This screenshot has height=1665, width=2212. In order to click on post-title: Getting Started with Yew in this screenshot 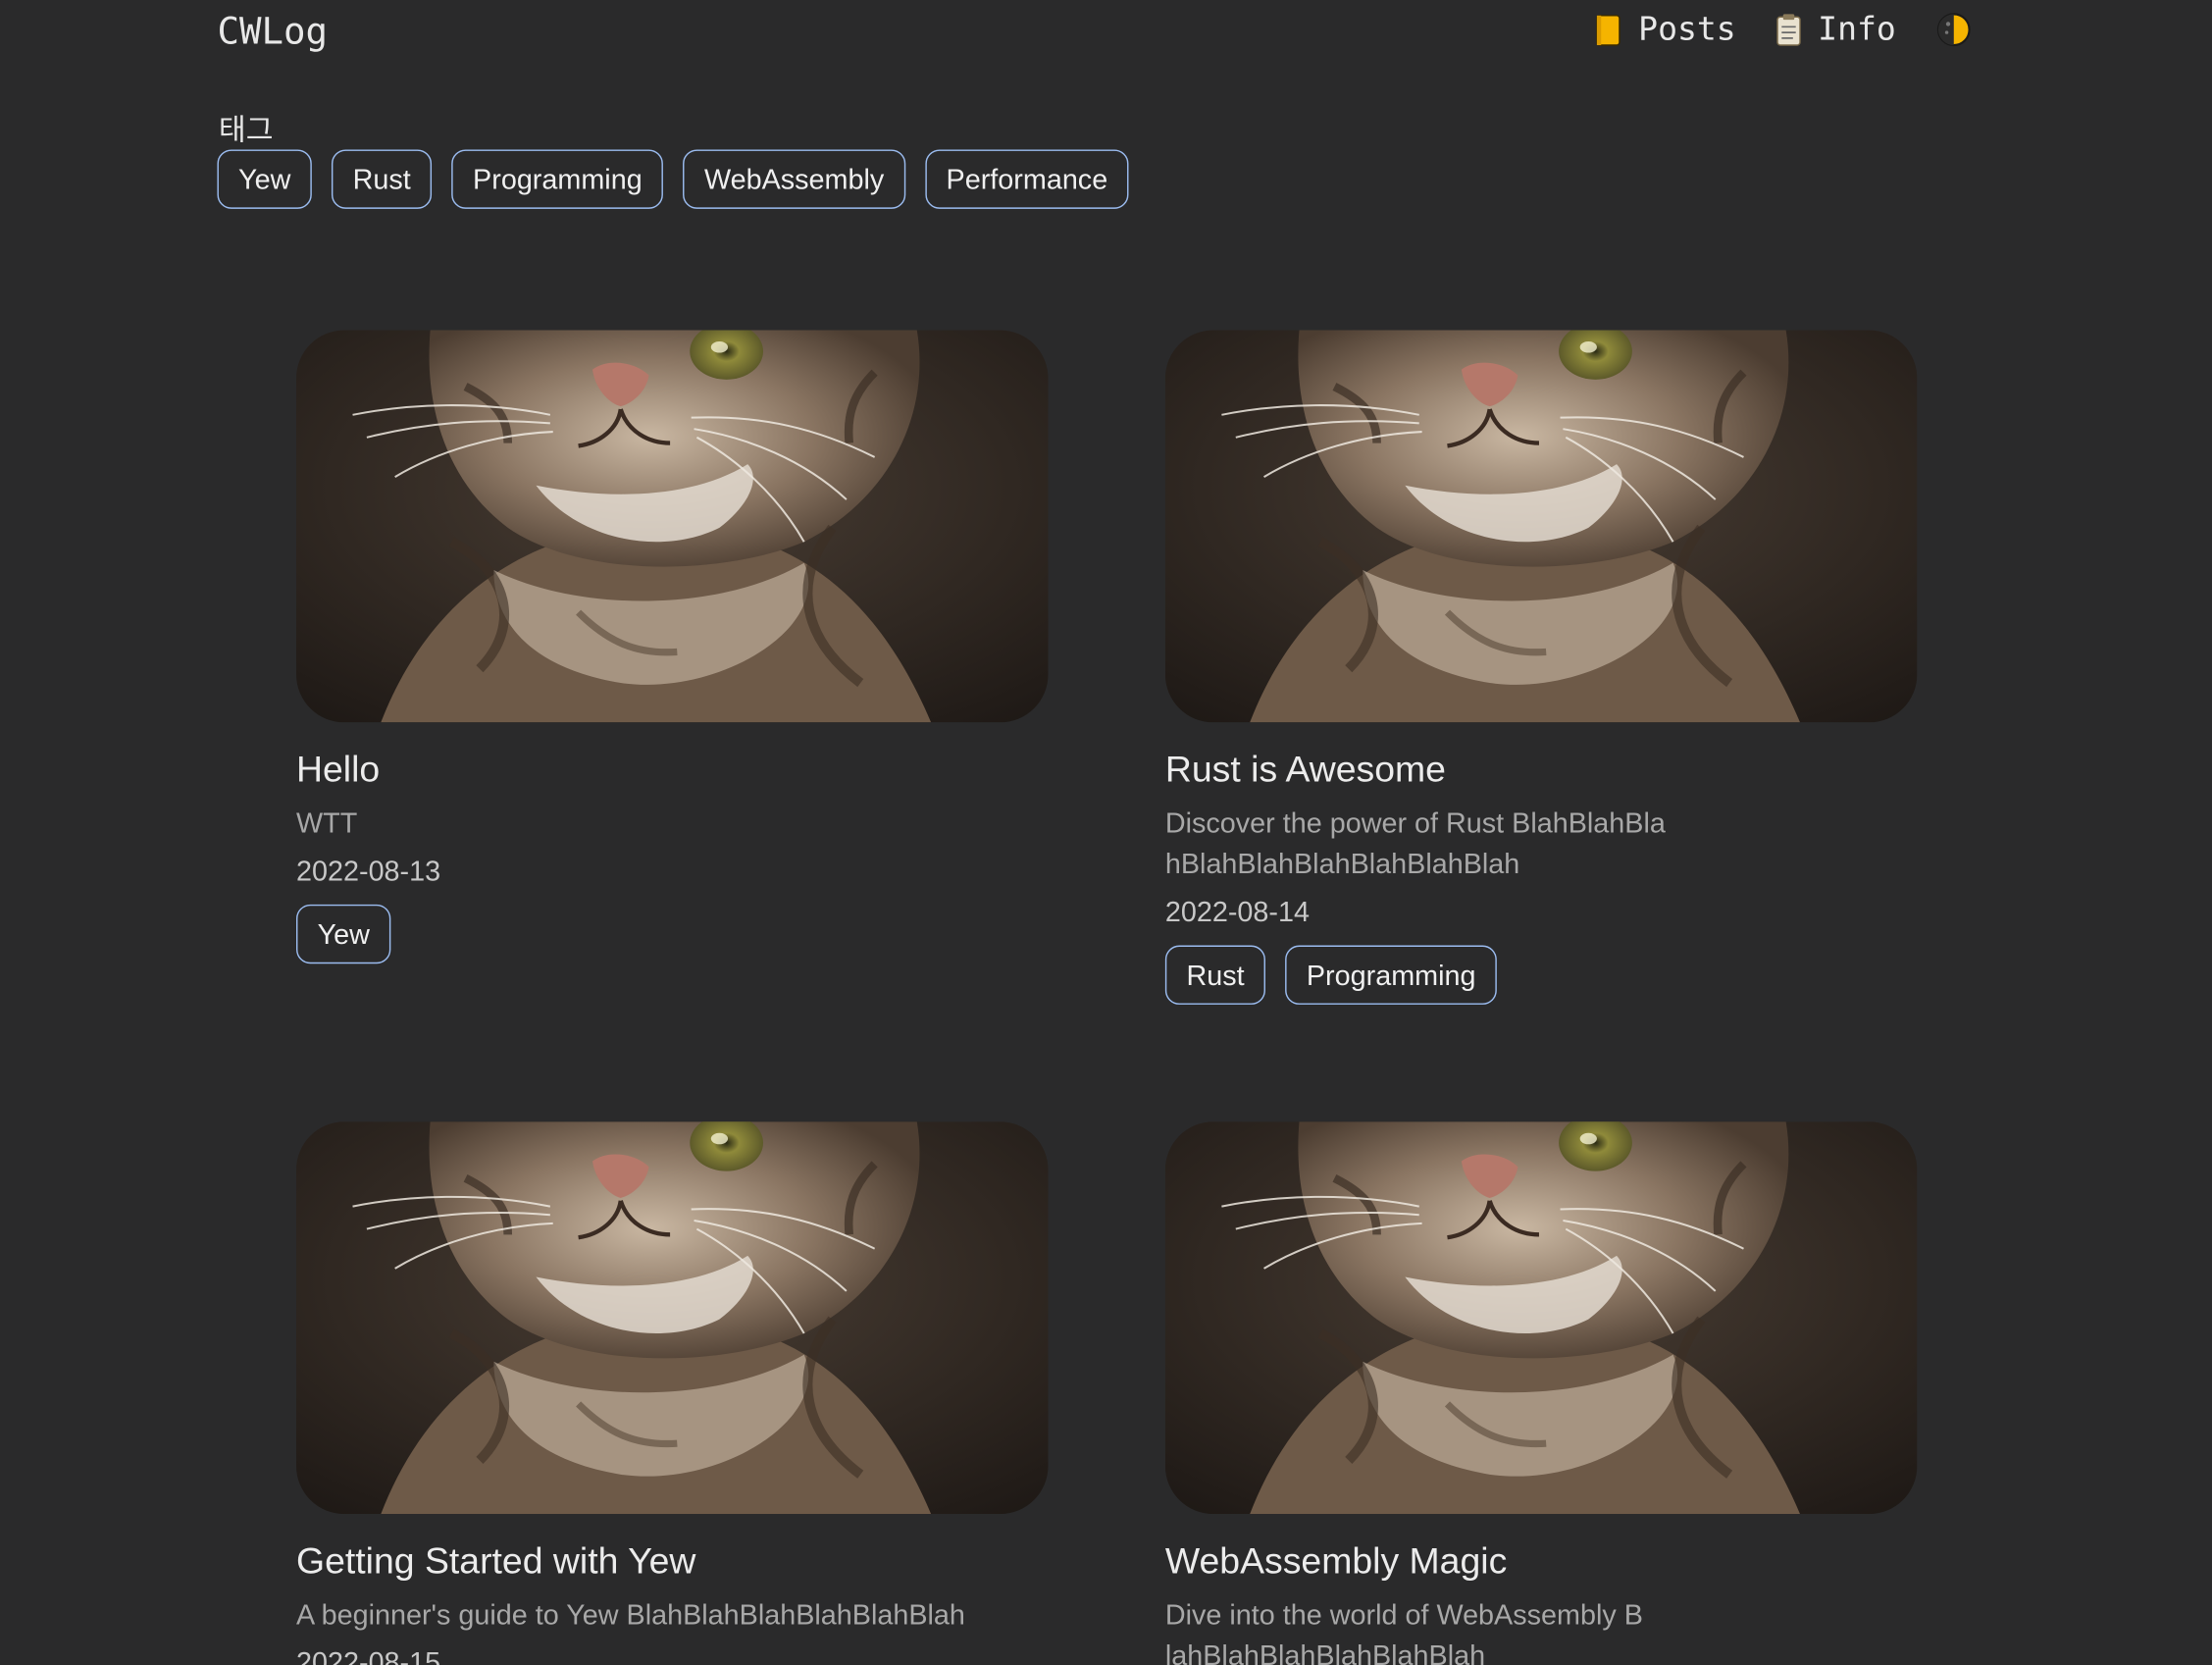, I will do `click(672, 1561)`.